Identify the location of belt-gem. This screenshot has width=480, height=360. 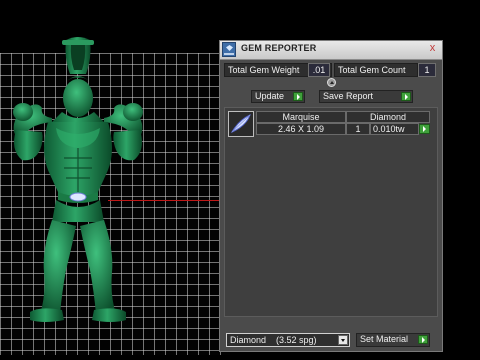
(78, 197).